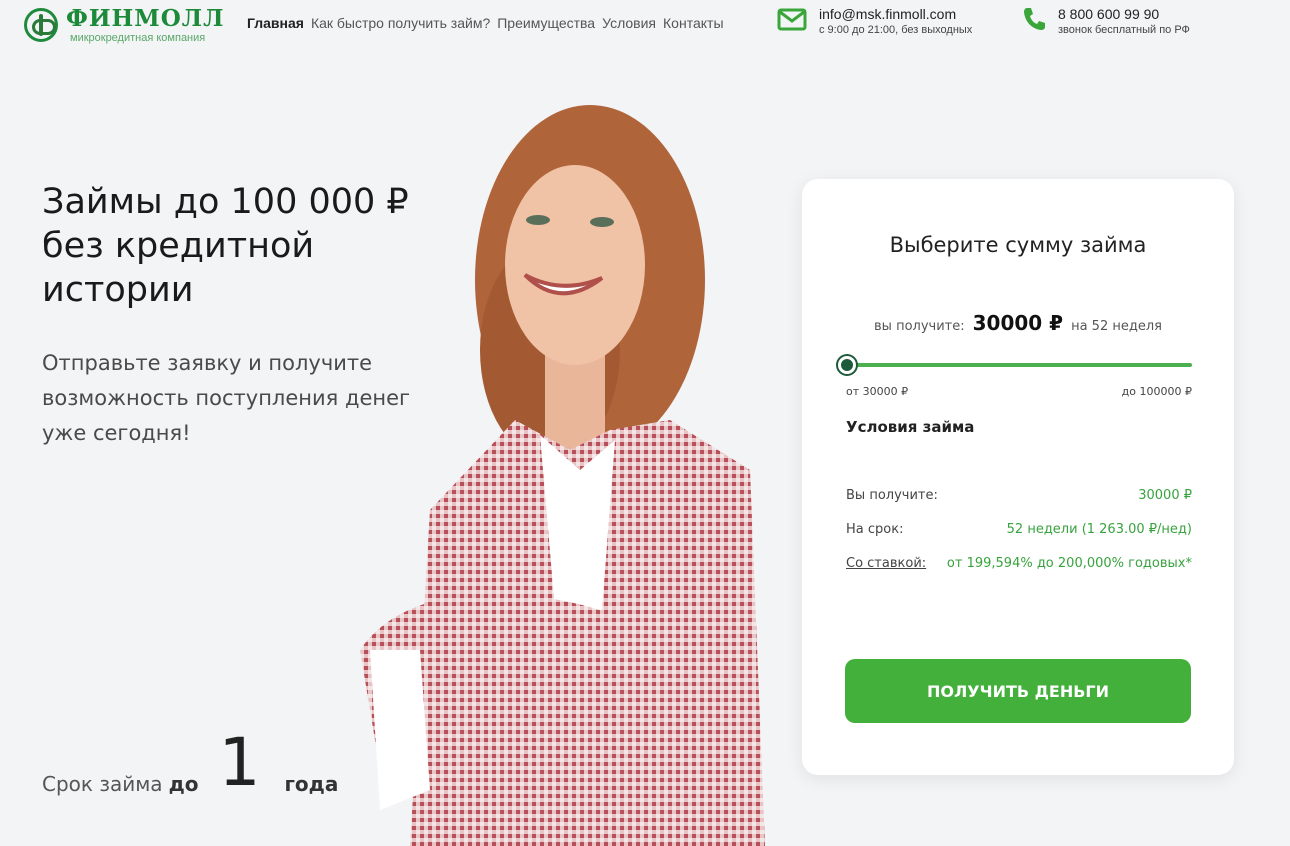 Image resolution: width=1290 pixels, height=846 pixels. Describe the element at coordinates (895, 14) in the screenshot. I see `email-address: info@msk.finmoll.com` at that location.